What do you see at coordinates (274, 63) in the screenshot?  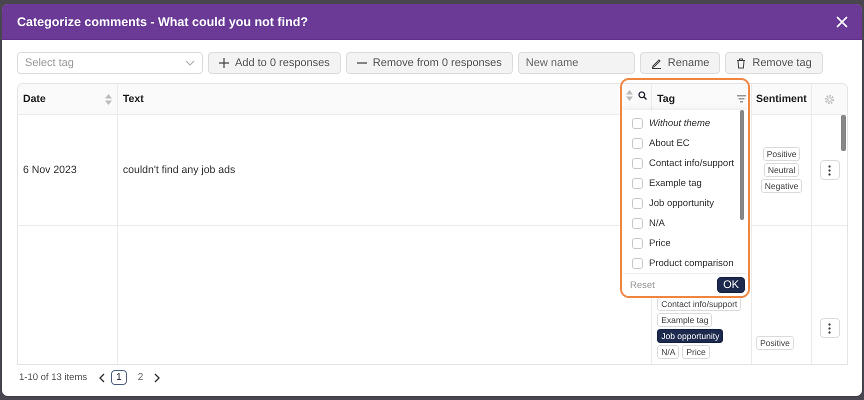 I see `toolbar-button: Add to 0 responses` at bounding box center [274, 63].